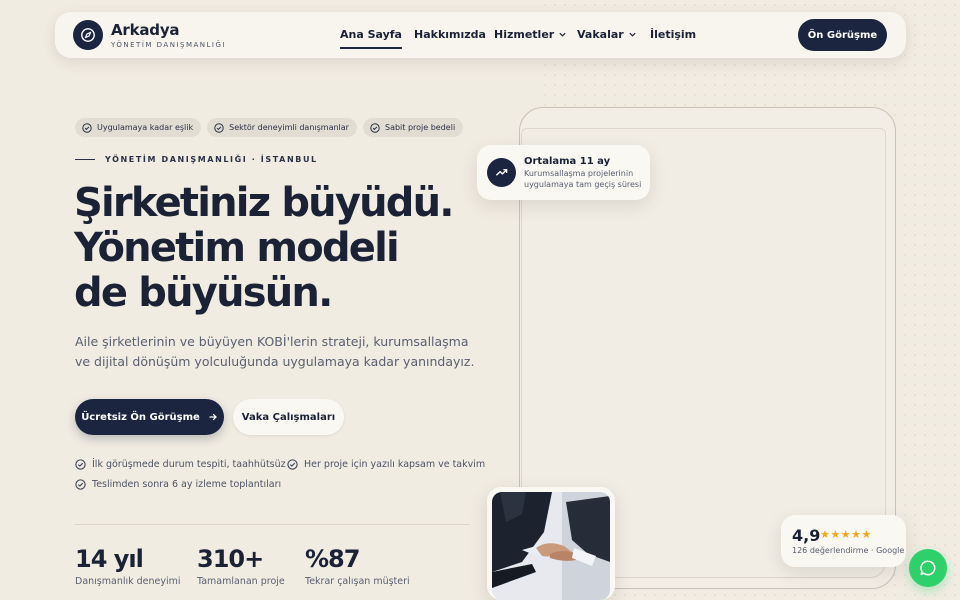 The image size is (960, 600). Describe the element at coordinates (211, 159) in the screenshot. I see `eyebrow-text: YÖNETİM DANIŞMANLIĞI · İSTANBUL` at that location.